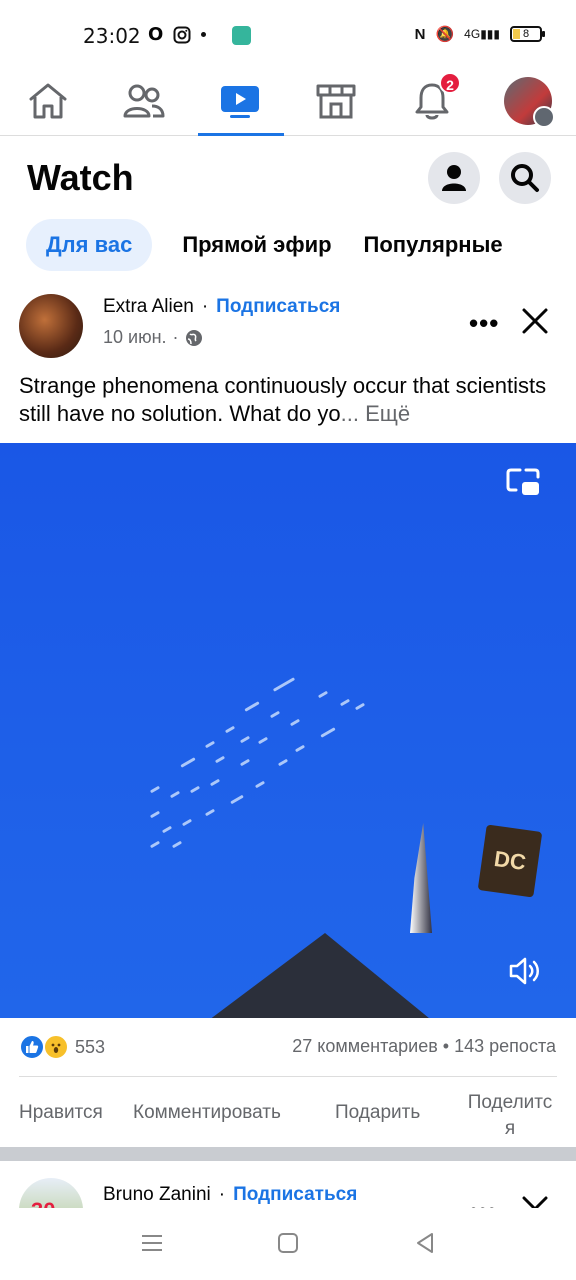 This screenshot has height=1280, width=576. I want to click on video-icon, so click(240, 102).